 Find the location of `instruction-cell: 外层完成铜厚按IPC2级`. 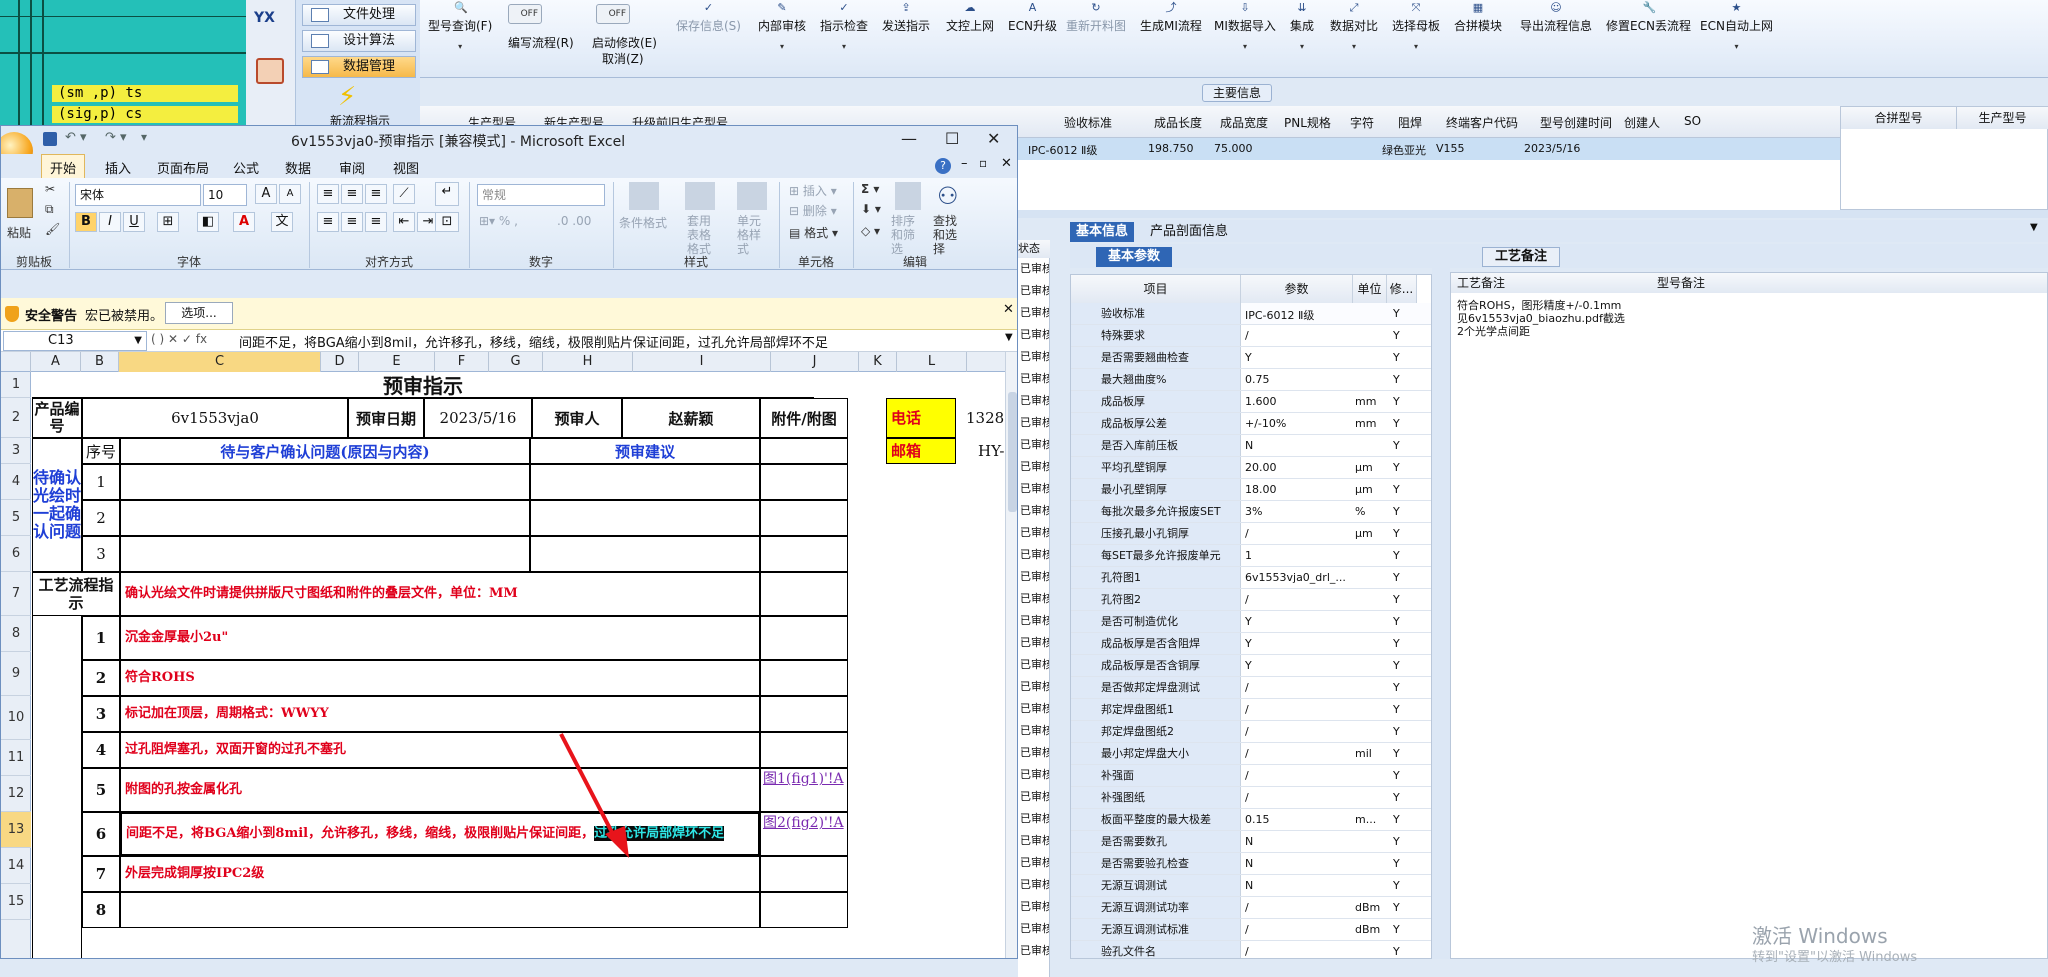

instruction-cell: 外层完成铜厚按IPC2级 is located at coordinates (440, 874).